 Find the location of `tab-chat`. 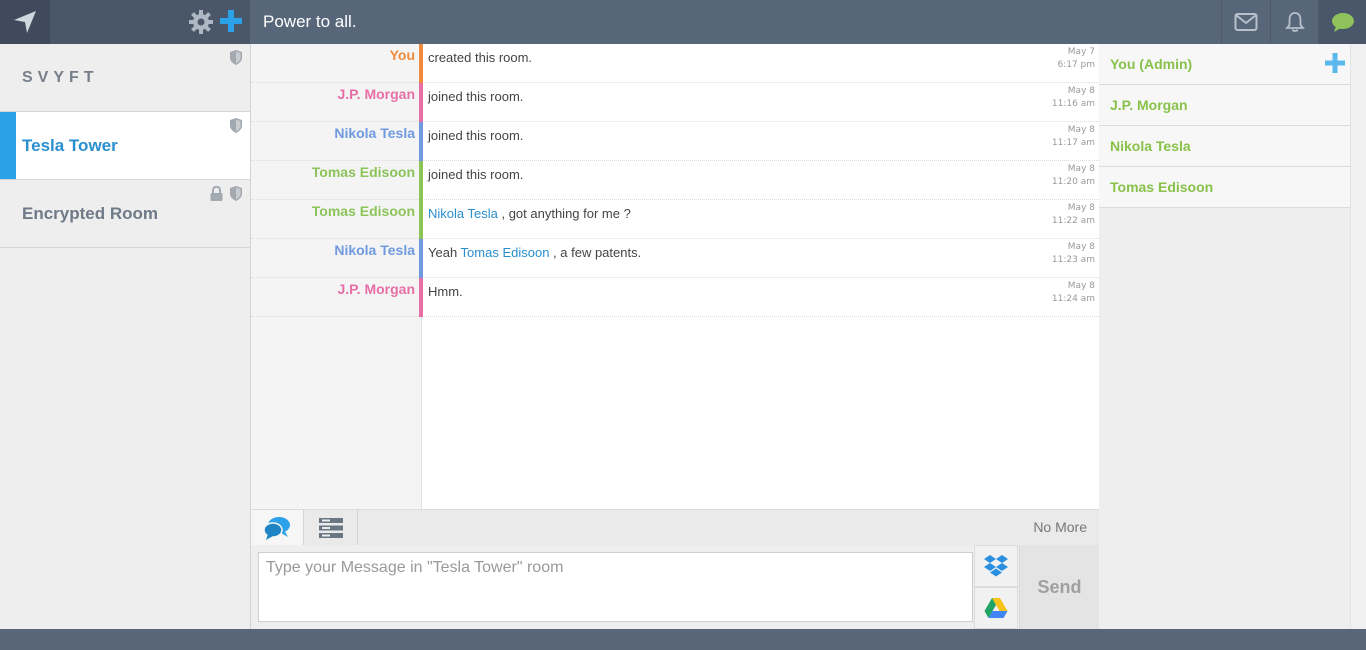

tab-chat is located at coordinates (277, 528).